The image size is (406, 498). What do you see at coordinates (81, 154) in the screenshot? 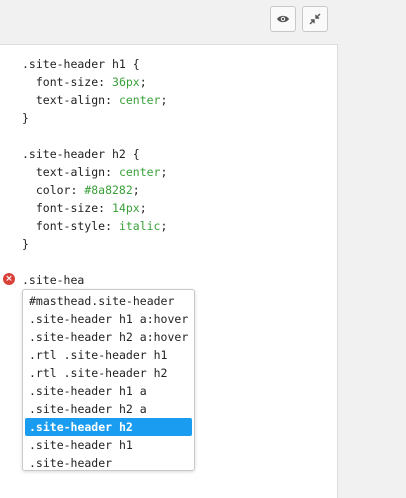
I see `css-token: .site-header h2 {` at bounding box center [81, 154].